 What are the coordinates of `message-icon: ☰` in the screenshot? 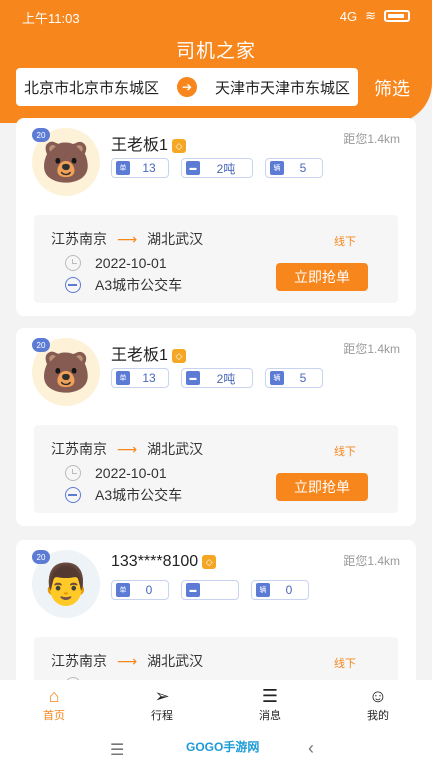 It's located at (270, 696).